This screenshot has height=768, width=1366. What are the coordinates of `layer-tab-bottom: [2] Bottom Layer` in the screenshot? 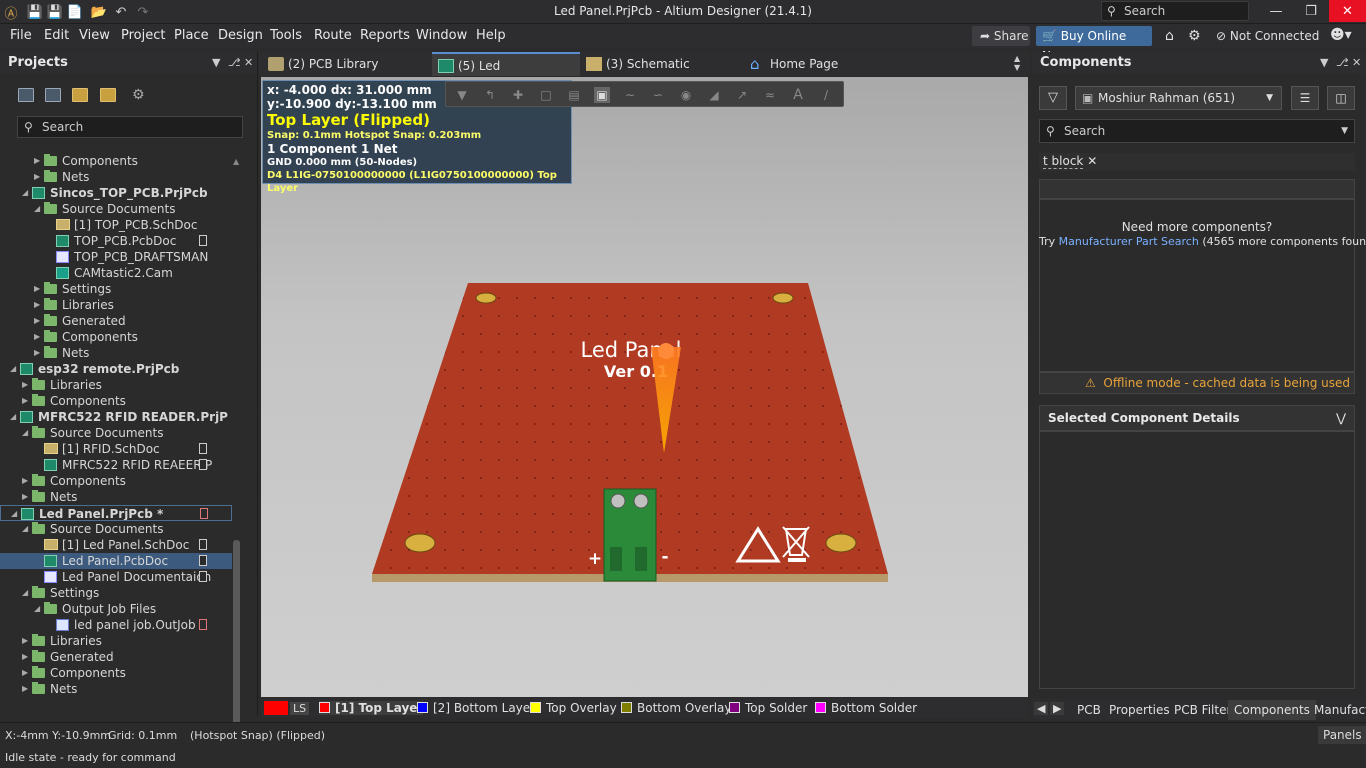 It's located at (476, 708).